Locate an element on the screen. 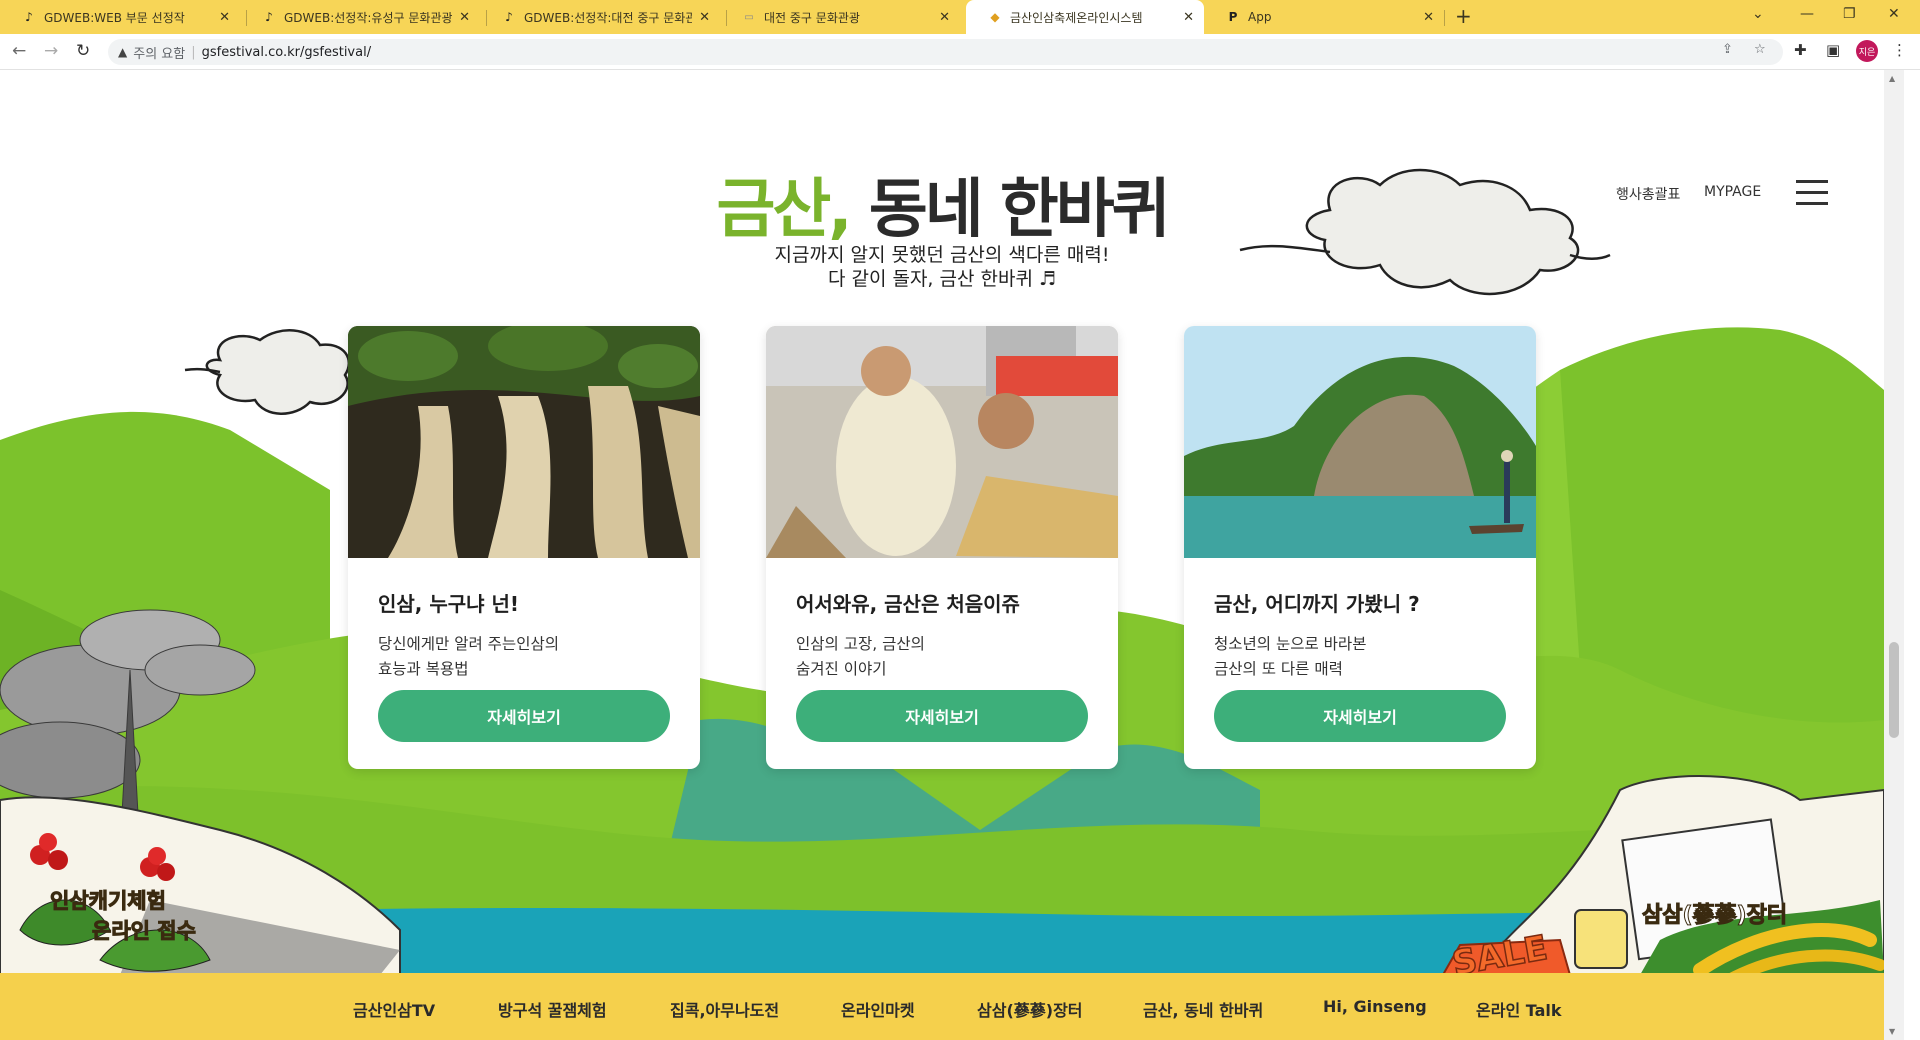 The height and width of the screenshot is (1040, 1920). card-description: 당신에게만 알려 주는인삼의 효능과 복용법 is located at coordinates (468, 657).